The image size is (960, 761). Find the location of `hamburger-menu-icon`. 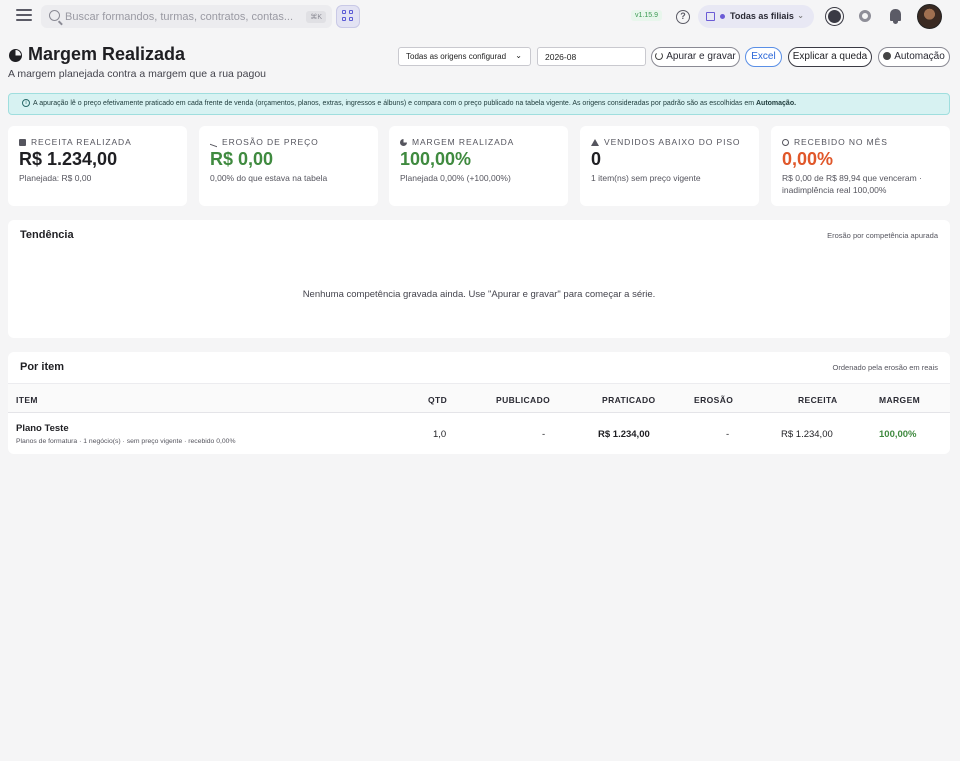

hamburger-menu-icon is located at coordinates (24, 16).